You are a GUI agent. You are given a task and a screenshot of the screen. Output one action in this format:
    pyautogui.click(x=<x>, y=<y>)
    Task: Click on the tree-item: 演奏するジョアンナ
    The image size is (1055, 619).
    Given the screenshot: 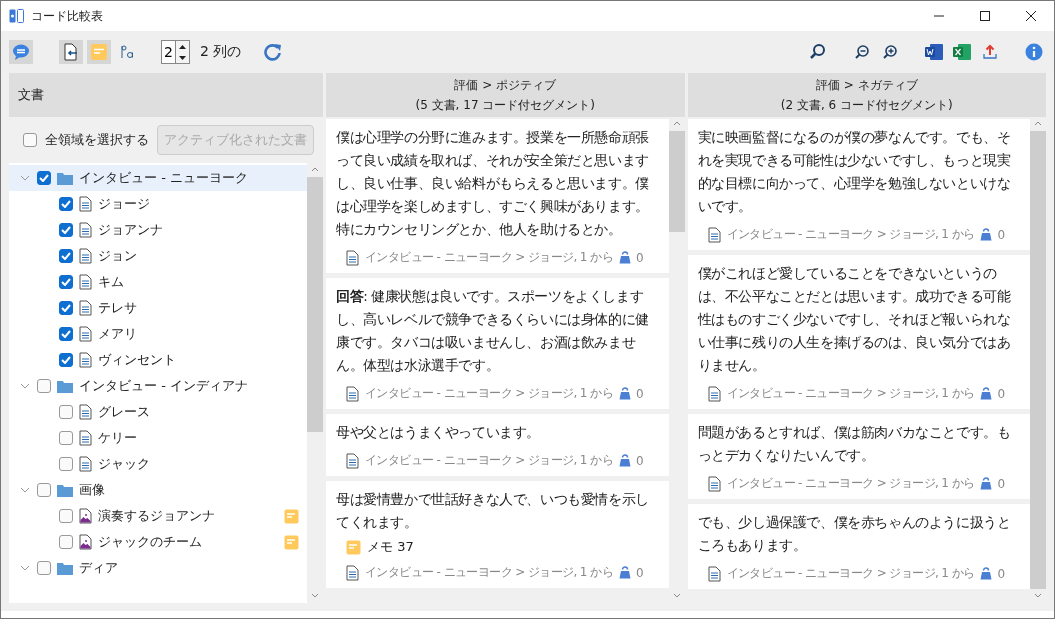 What is the action you would take?
    pyautogui.click(x=158, y=516)
    